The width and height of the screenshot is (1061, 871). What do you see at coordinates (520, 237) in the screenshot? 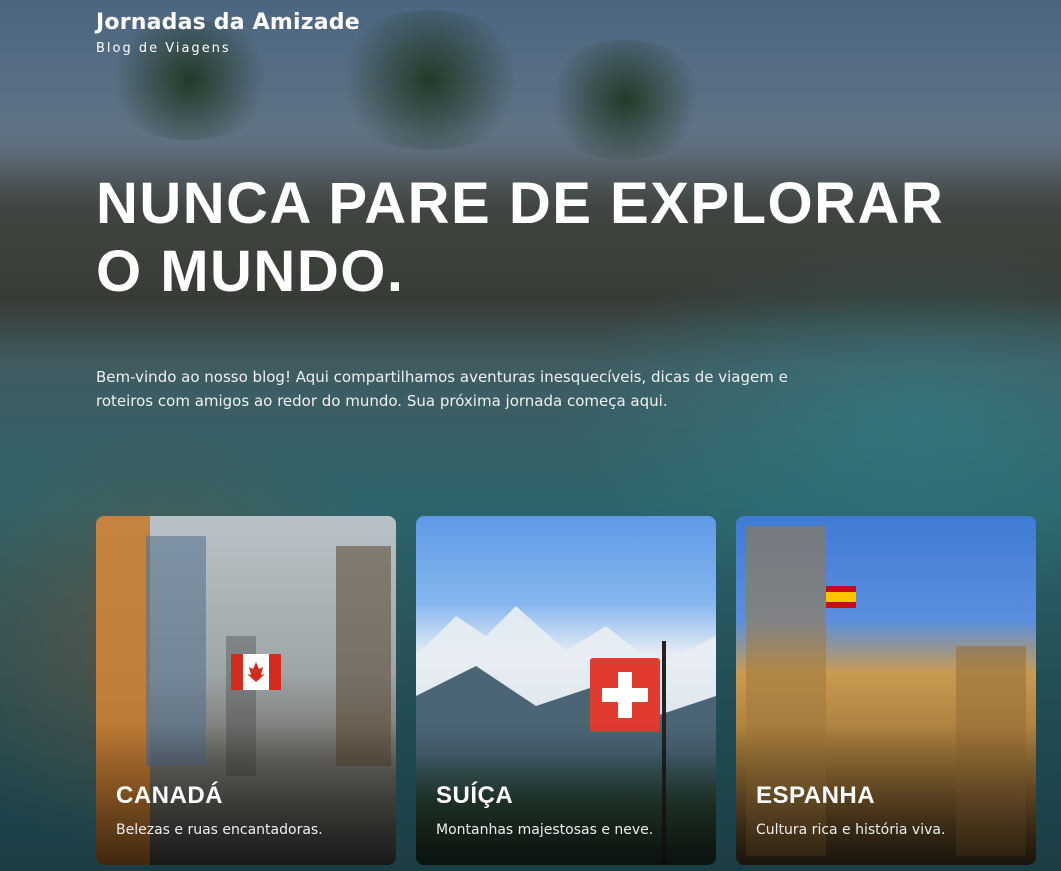
I see `page-title: NUNCA PARE DE EXPLORAR O MUNDO.` at bounding box center [520, 237].